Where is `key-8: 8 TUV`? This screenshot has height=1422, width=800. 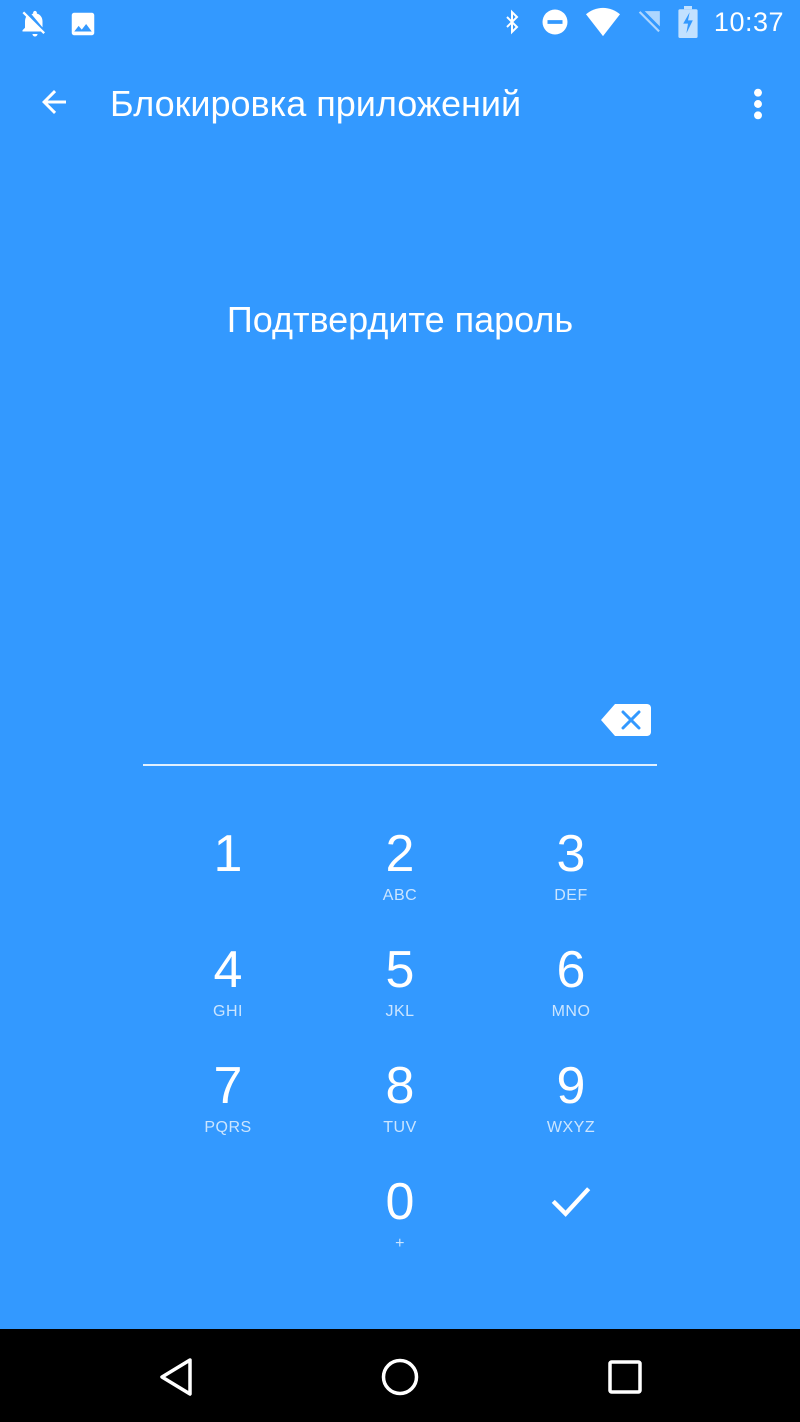
key-8: 8 TUV is located at coordinates (400, 1106).